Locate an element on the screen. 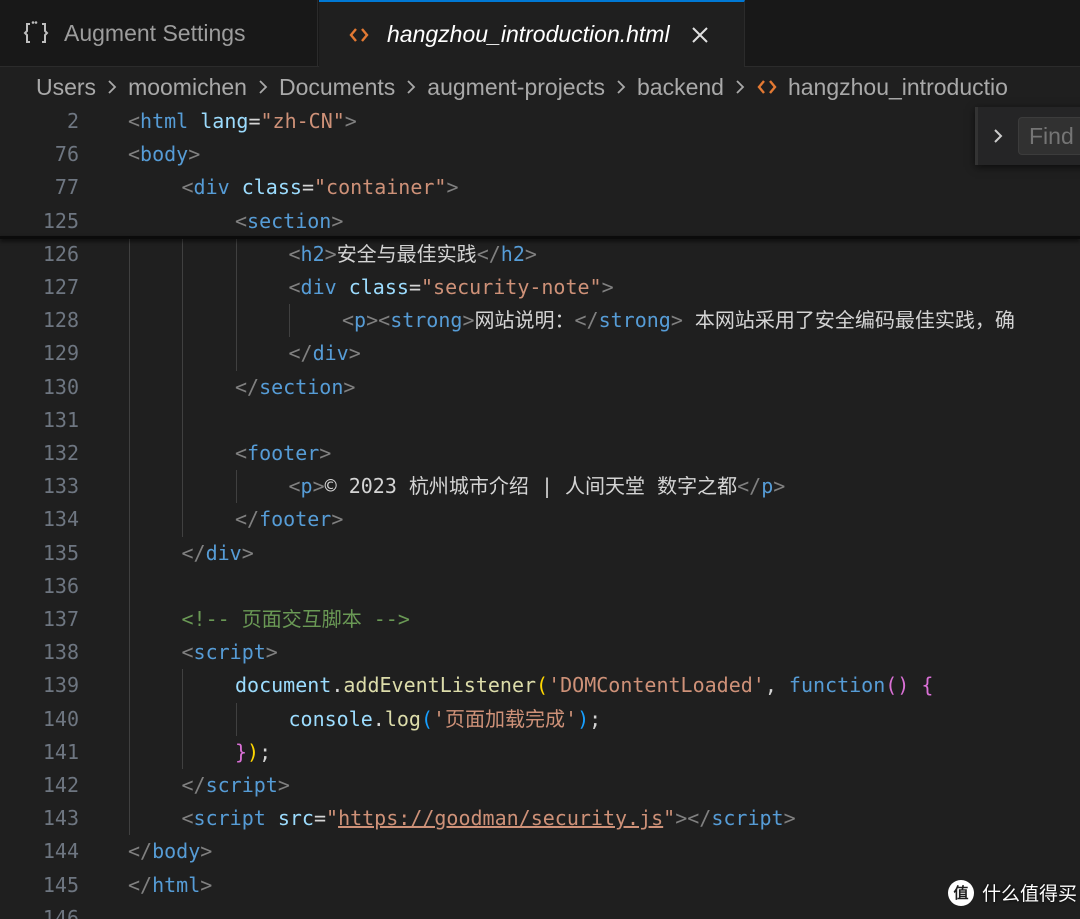  code-text: <h2>安全与最佳实践</h2> is located at coordinates (413, 254).